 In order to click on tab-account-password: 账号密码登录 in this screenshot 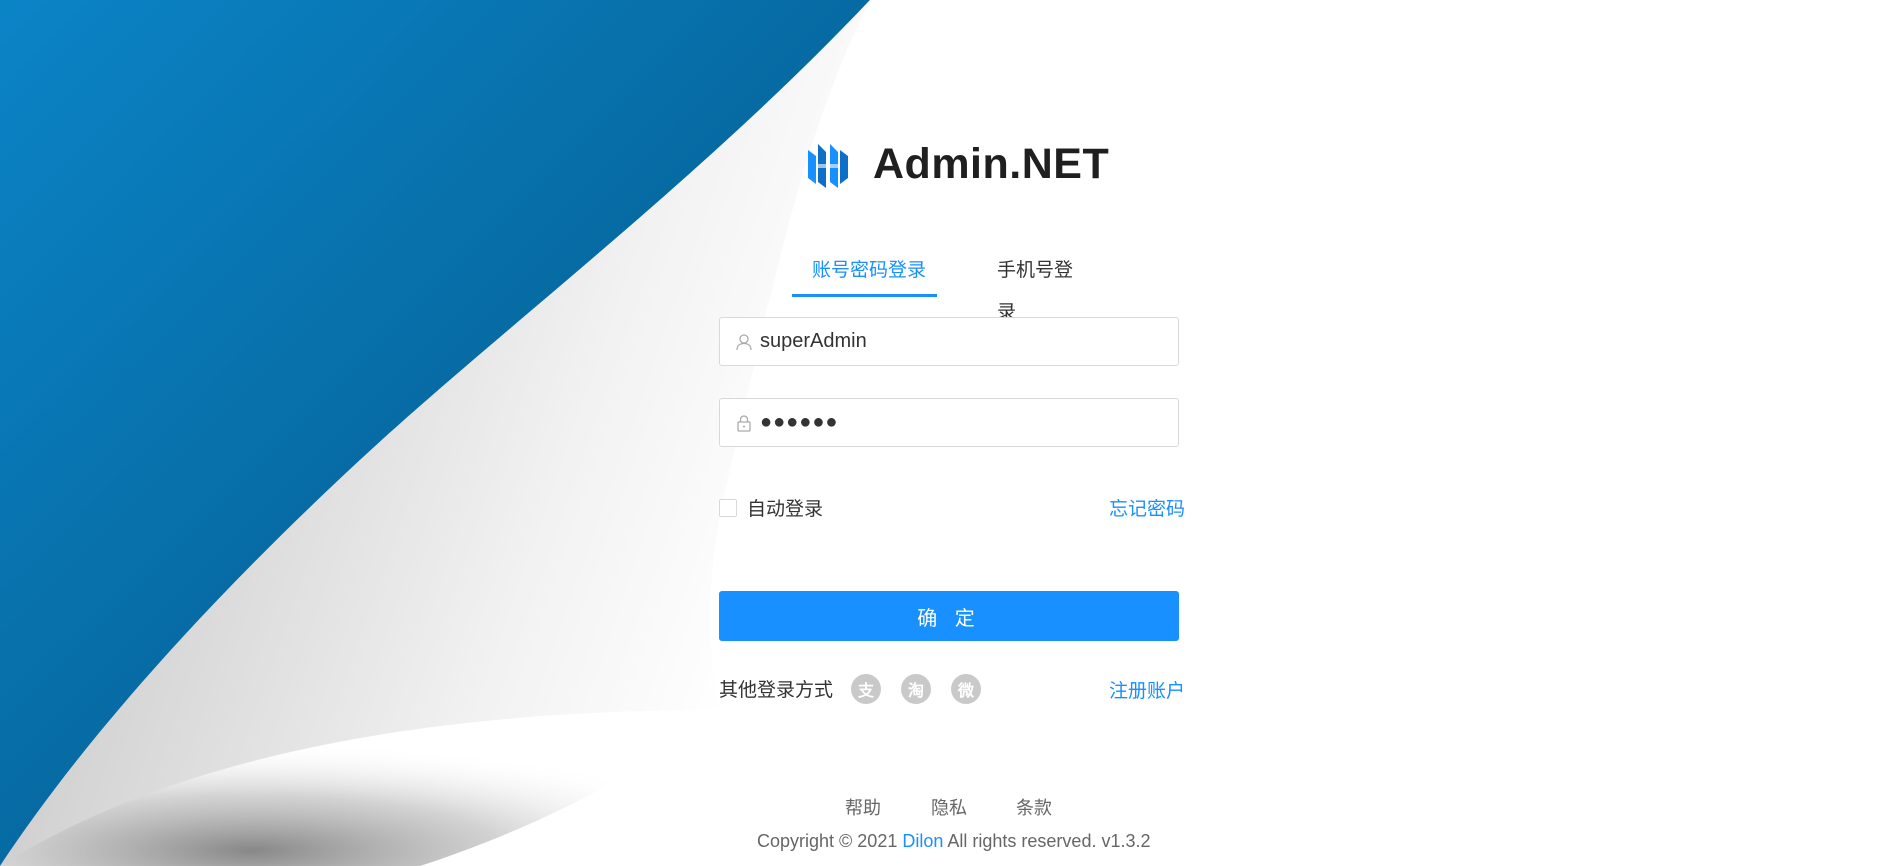, I will do `click(869, 273)`.